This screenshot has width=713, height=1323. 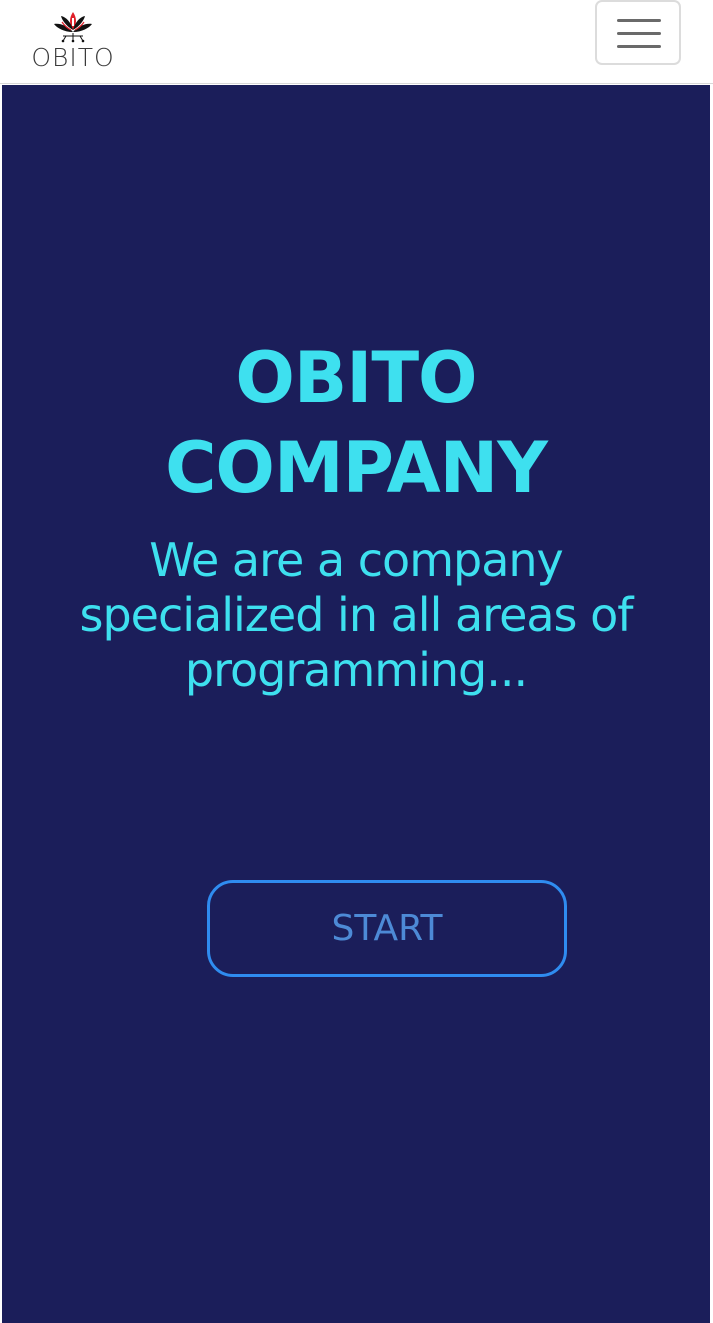 I want to click on menu-toggle-button, so click(x=638, y=32).